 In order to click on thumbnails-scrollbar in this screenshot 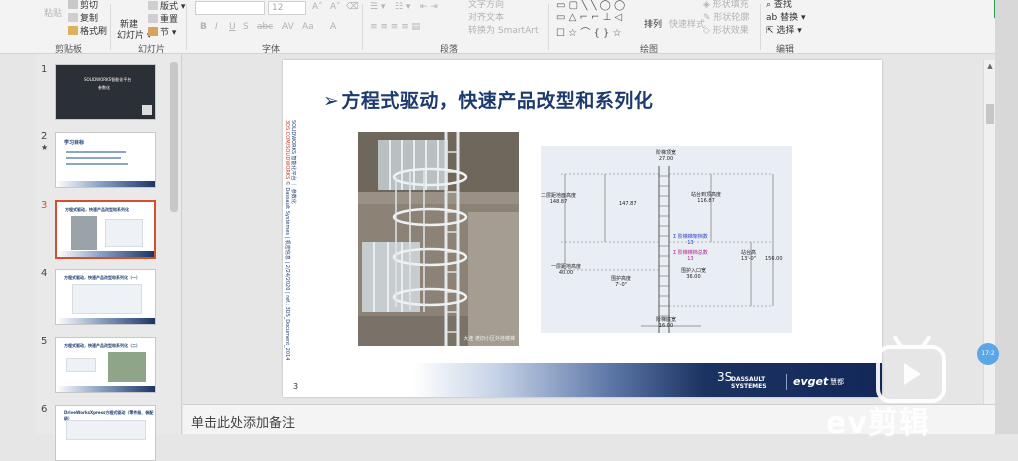, I will do `click(174, 137)`.